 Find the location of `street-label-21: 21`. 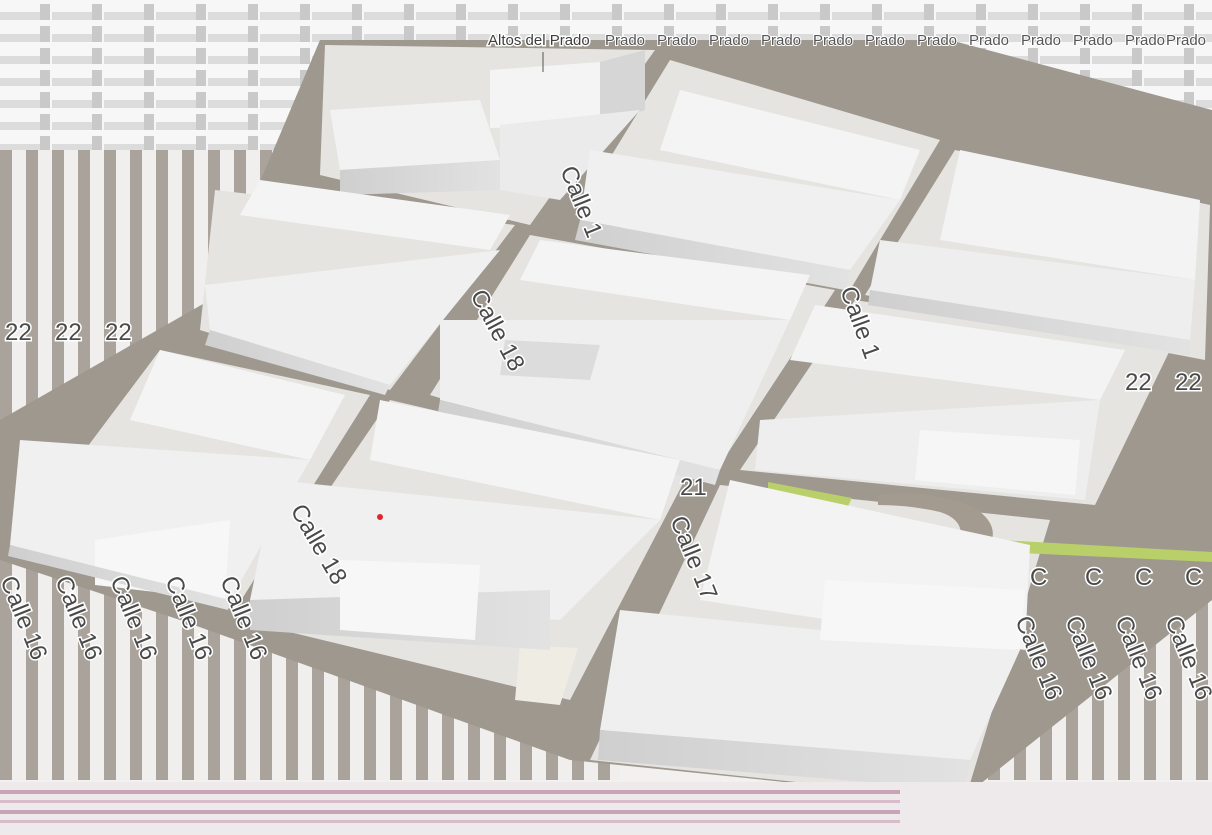

street-label-21: 21 is located at coordinates (693, 487).